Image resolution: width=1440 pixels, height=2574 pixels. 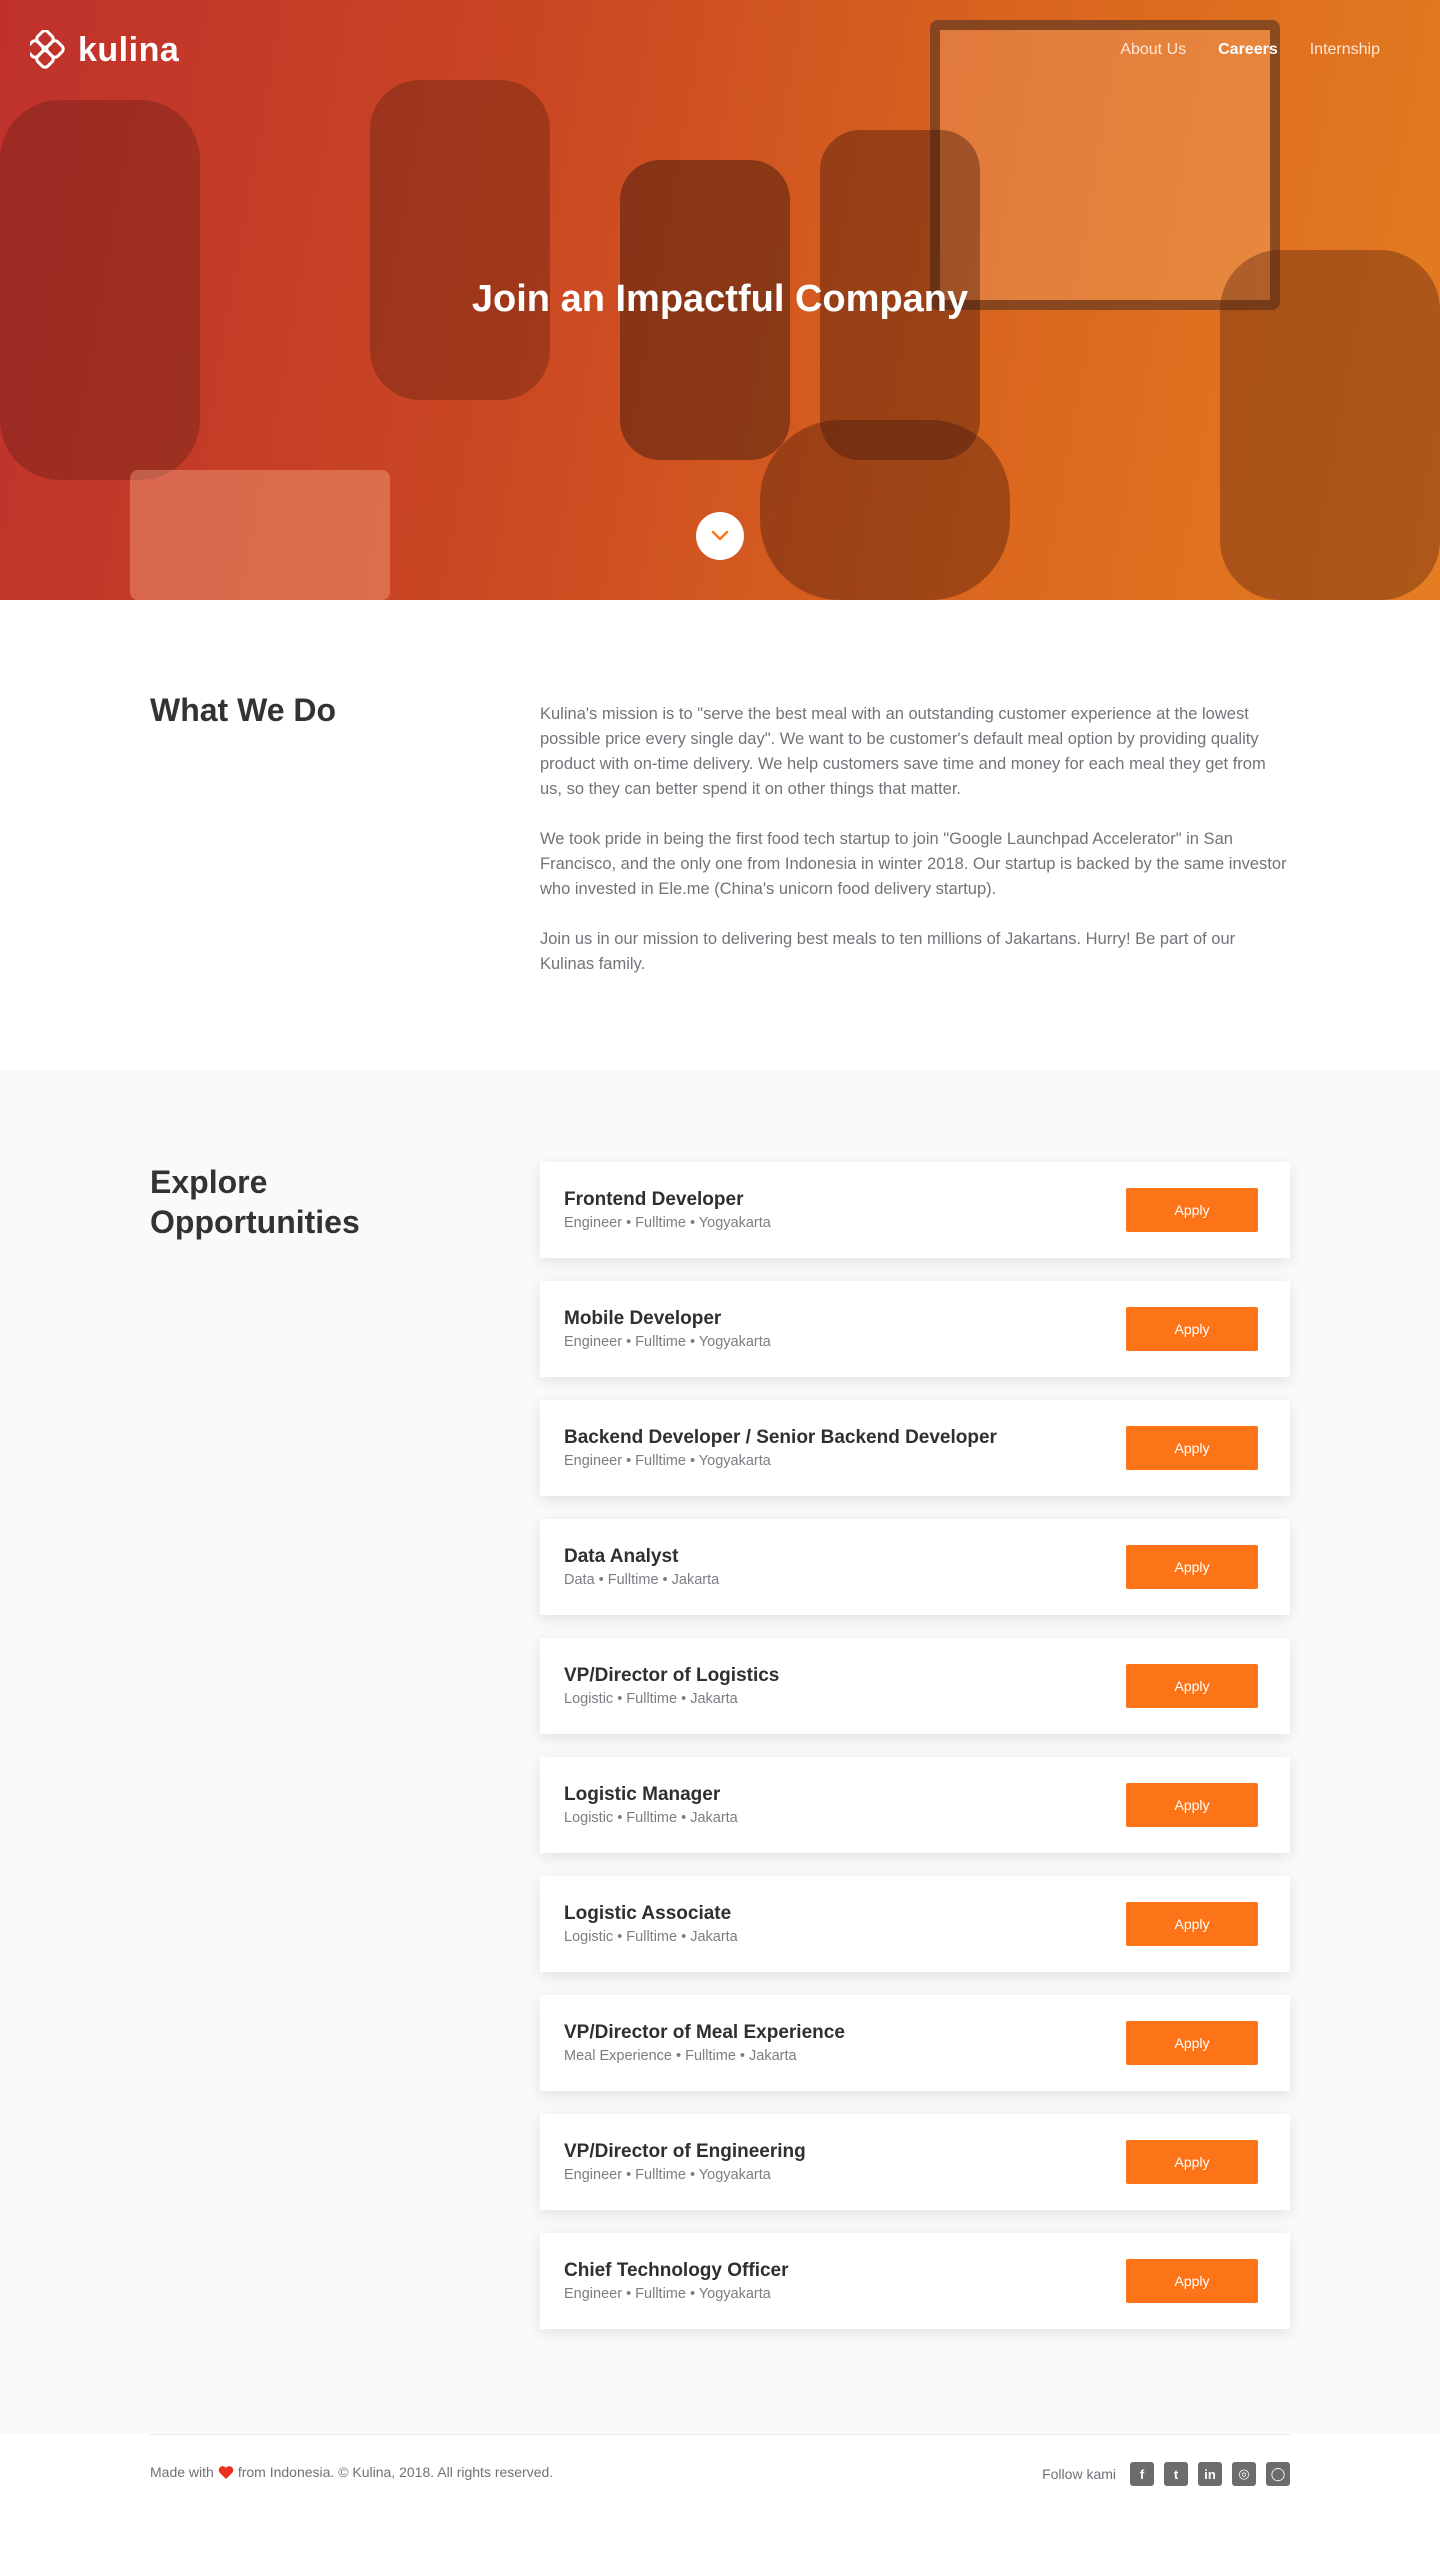 I want to click on opportunities-heading: Explore Opportunities, so click(x=255, y=1202).